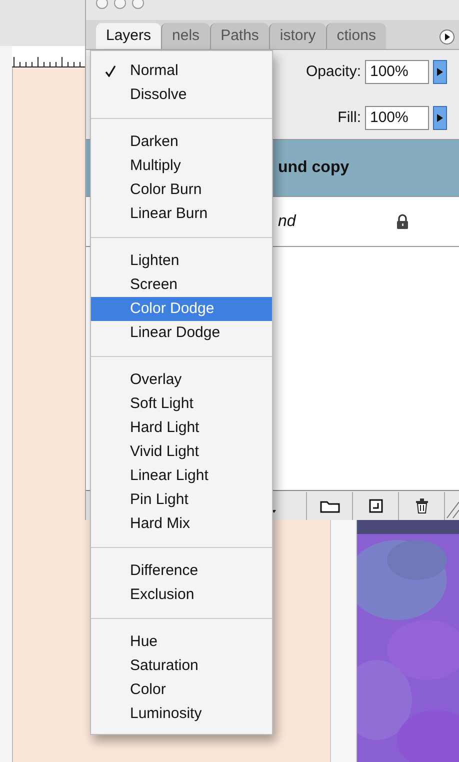  Describe the element at coordinates (349, 118) in the screenshot. I see `field-label: Fill:` at that location.